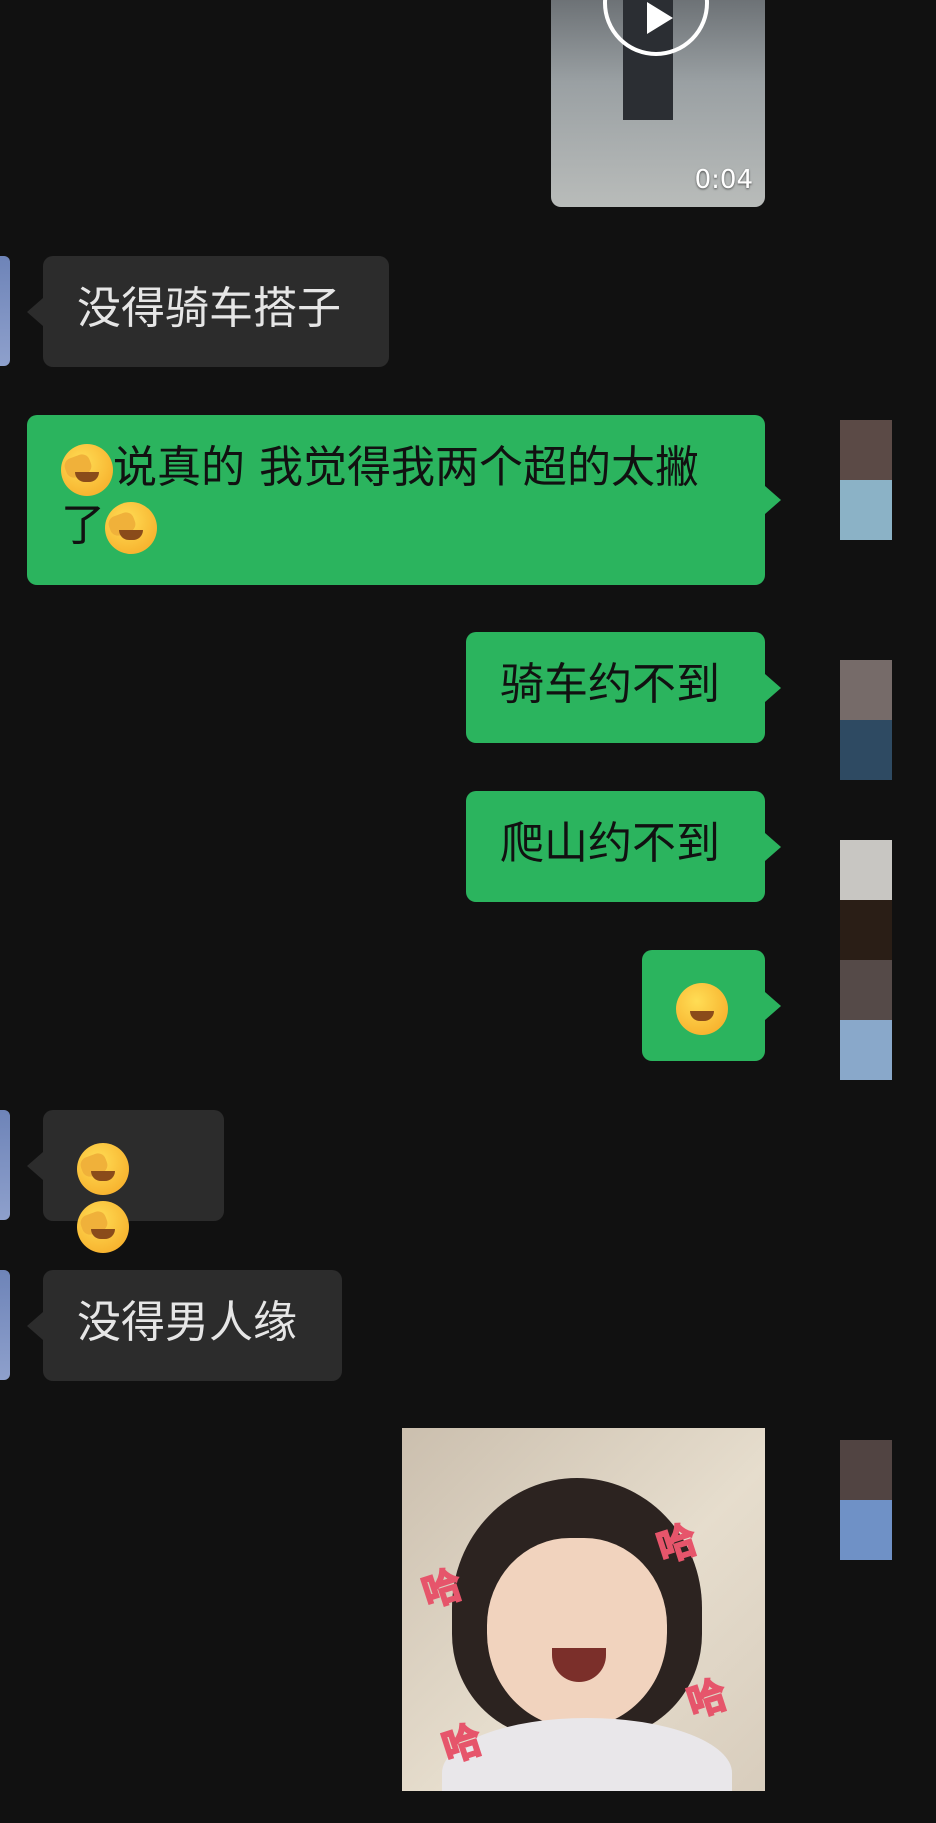 The image size is (936, 1823). I want to click on play-icon, so click(656, 28).